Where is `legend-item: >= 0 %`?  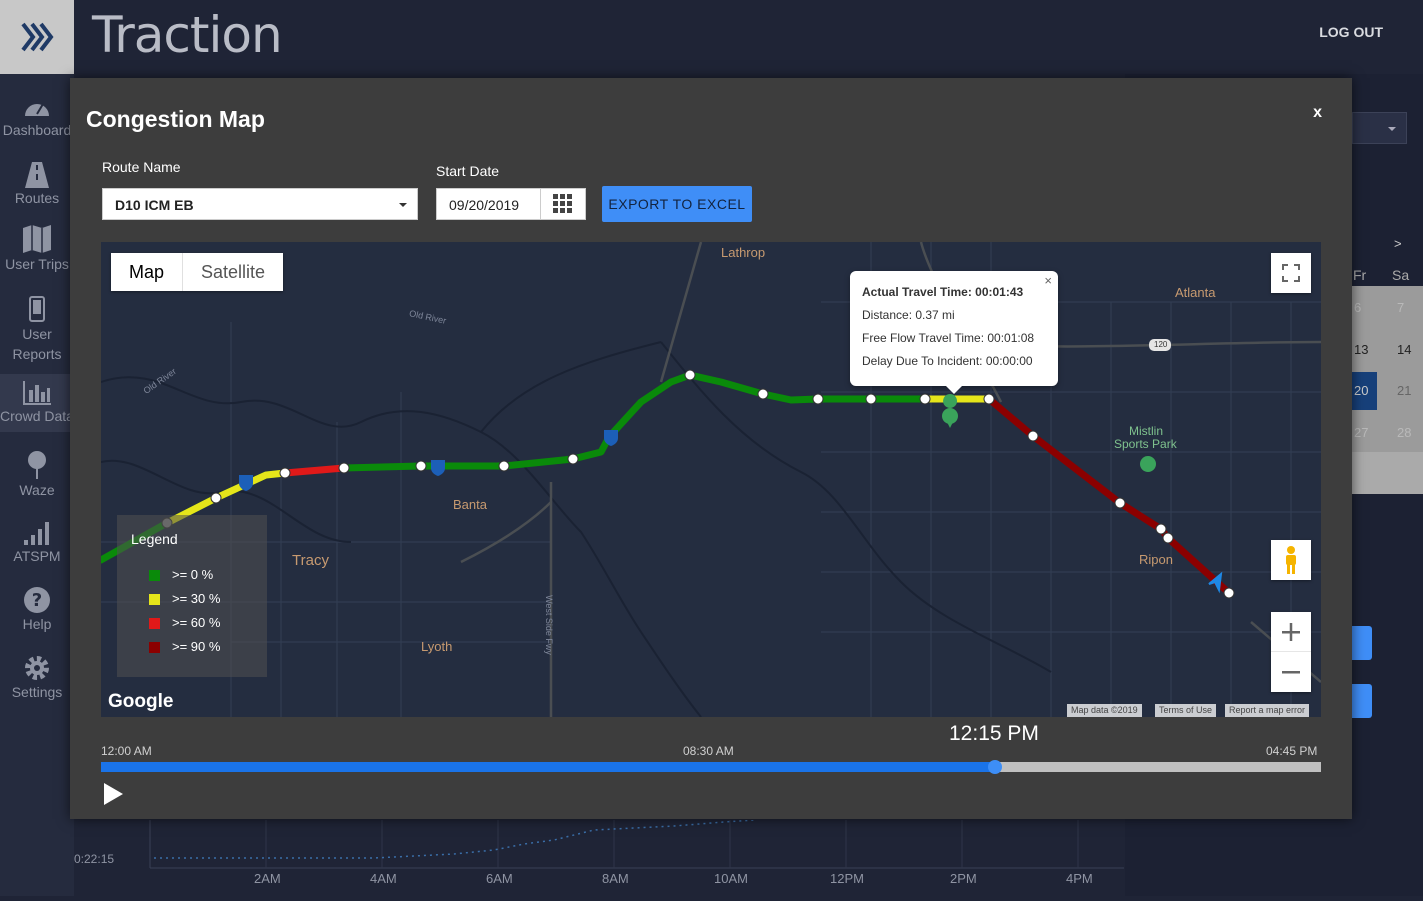 legend-item: >= 0 % is located at coordinates (181, 574).